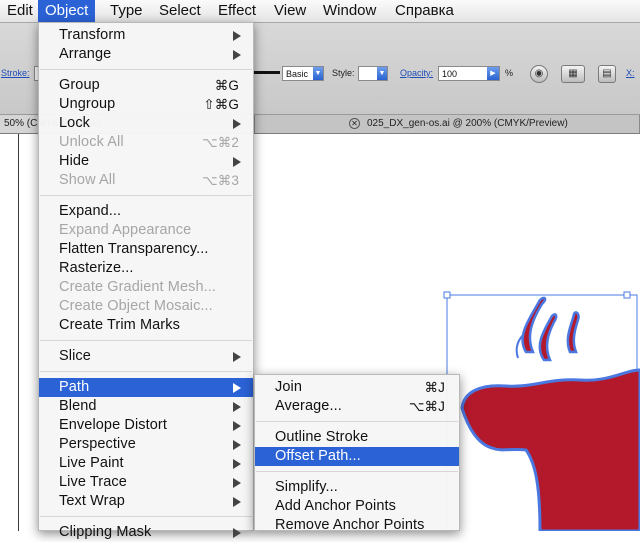  What do you see at coordinates (146, 406) in the screenshot?
I see `menu-item-blend: Blend` at bounding box center [146, 406].